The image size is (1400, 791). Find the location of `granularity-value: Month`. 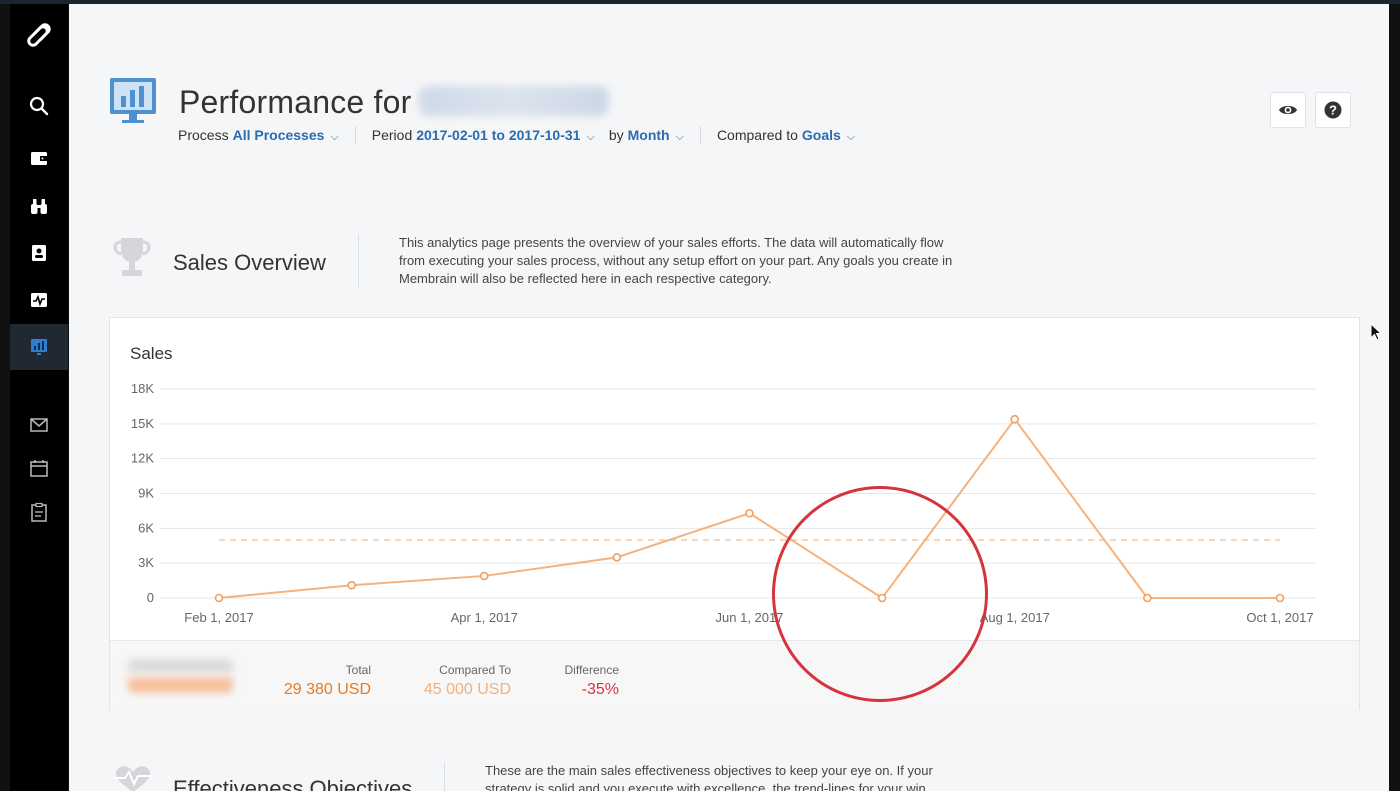

granularity-value: Month is located at coordinates (648, 134).